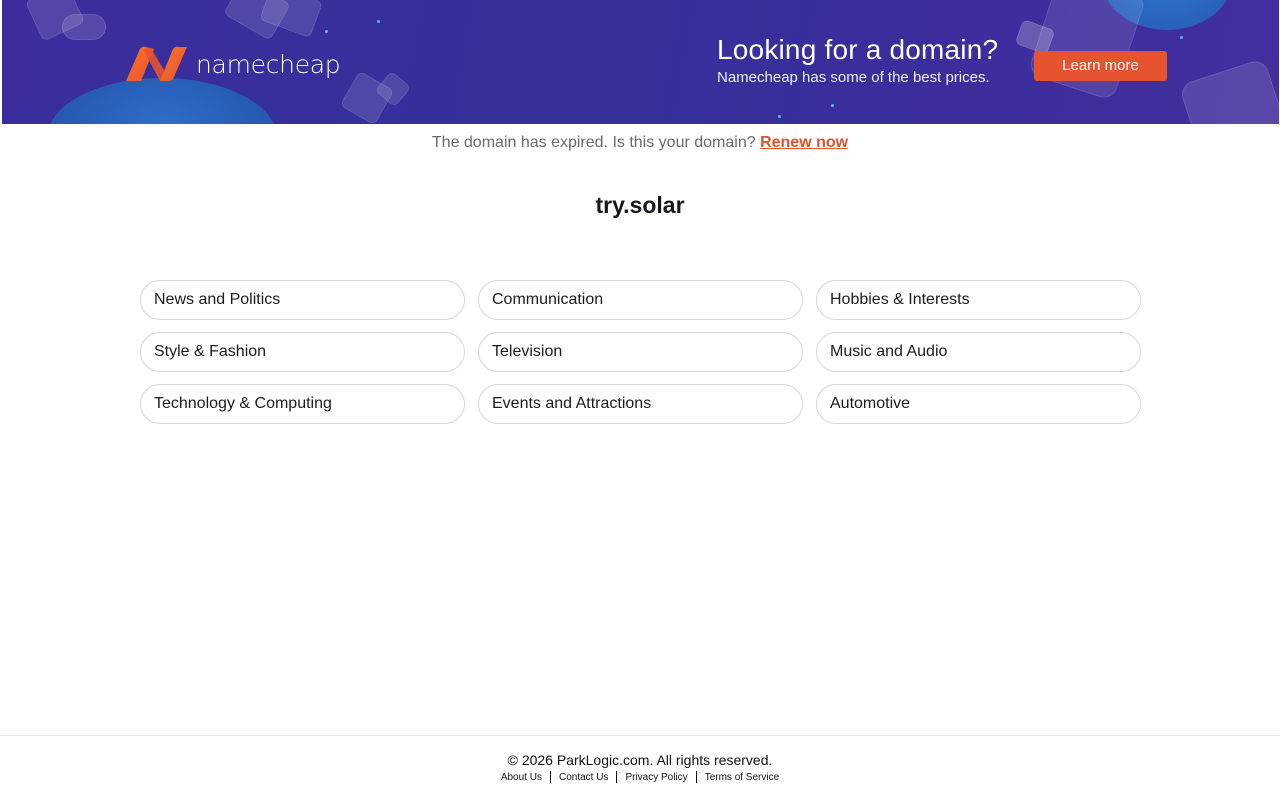 This screenshot has height=800, width=1280. Describe the element at coordinates (640, 205) in the screenshot. I see `domain-title: try.solar` at that location.